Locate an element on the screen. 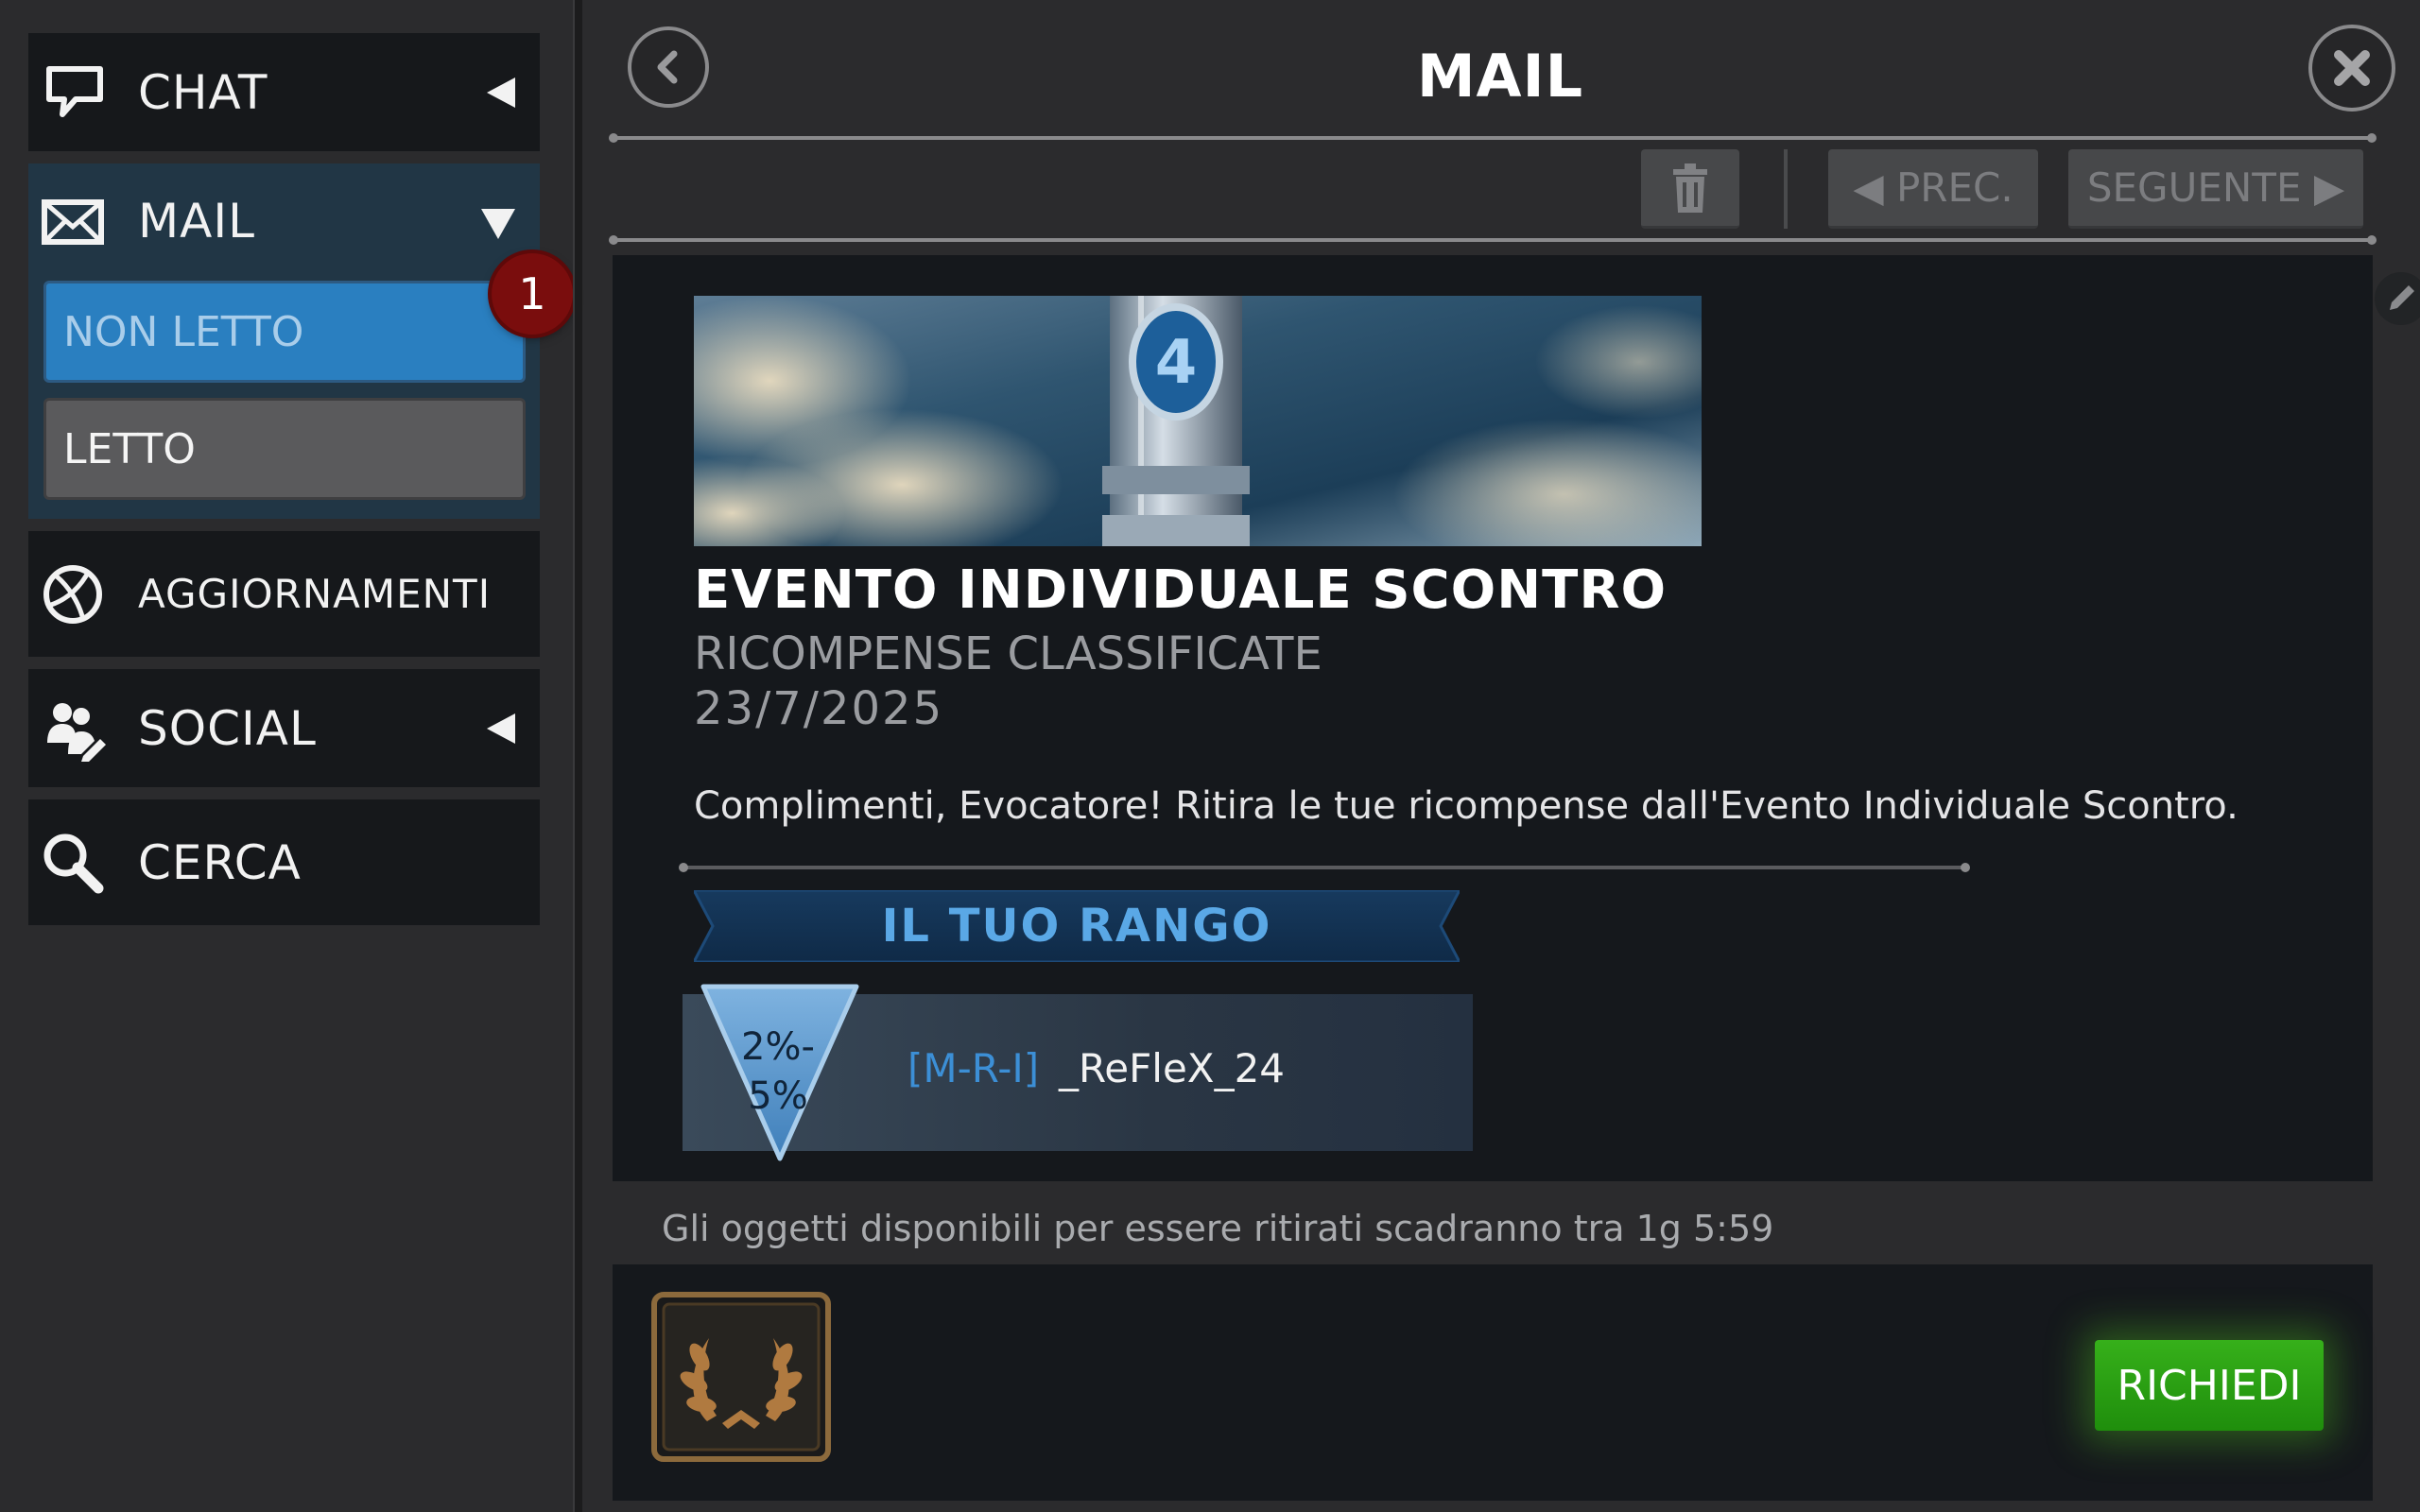 The width and height of the screenshot is (2420, 1512). next-button: SEGUENTE ▶ is located at coordinates (2215, 189).